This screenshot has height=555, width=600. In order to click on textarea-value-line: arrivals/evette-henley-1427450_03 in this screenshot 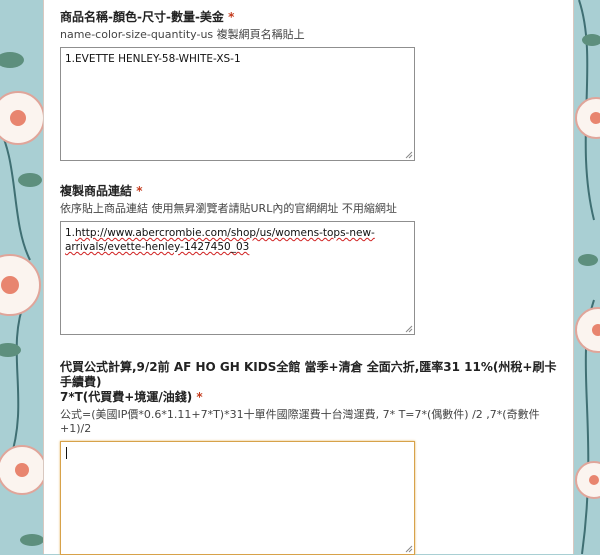, I will do `click(237, 247)`.